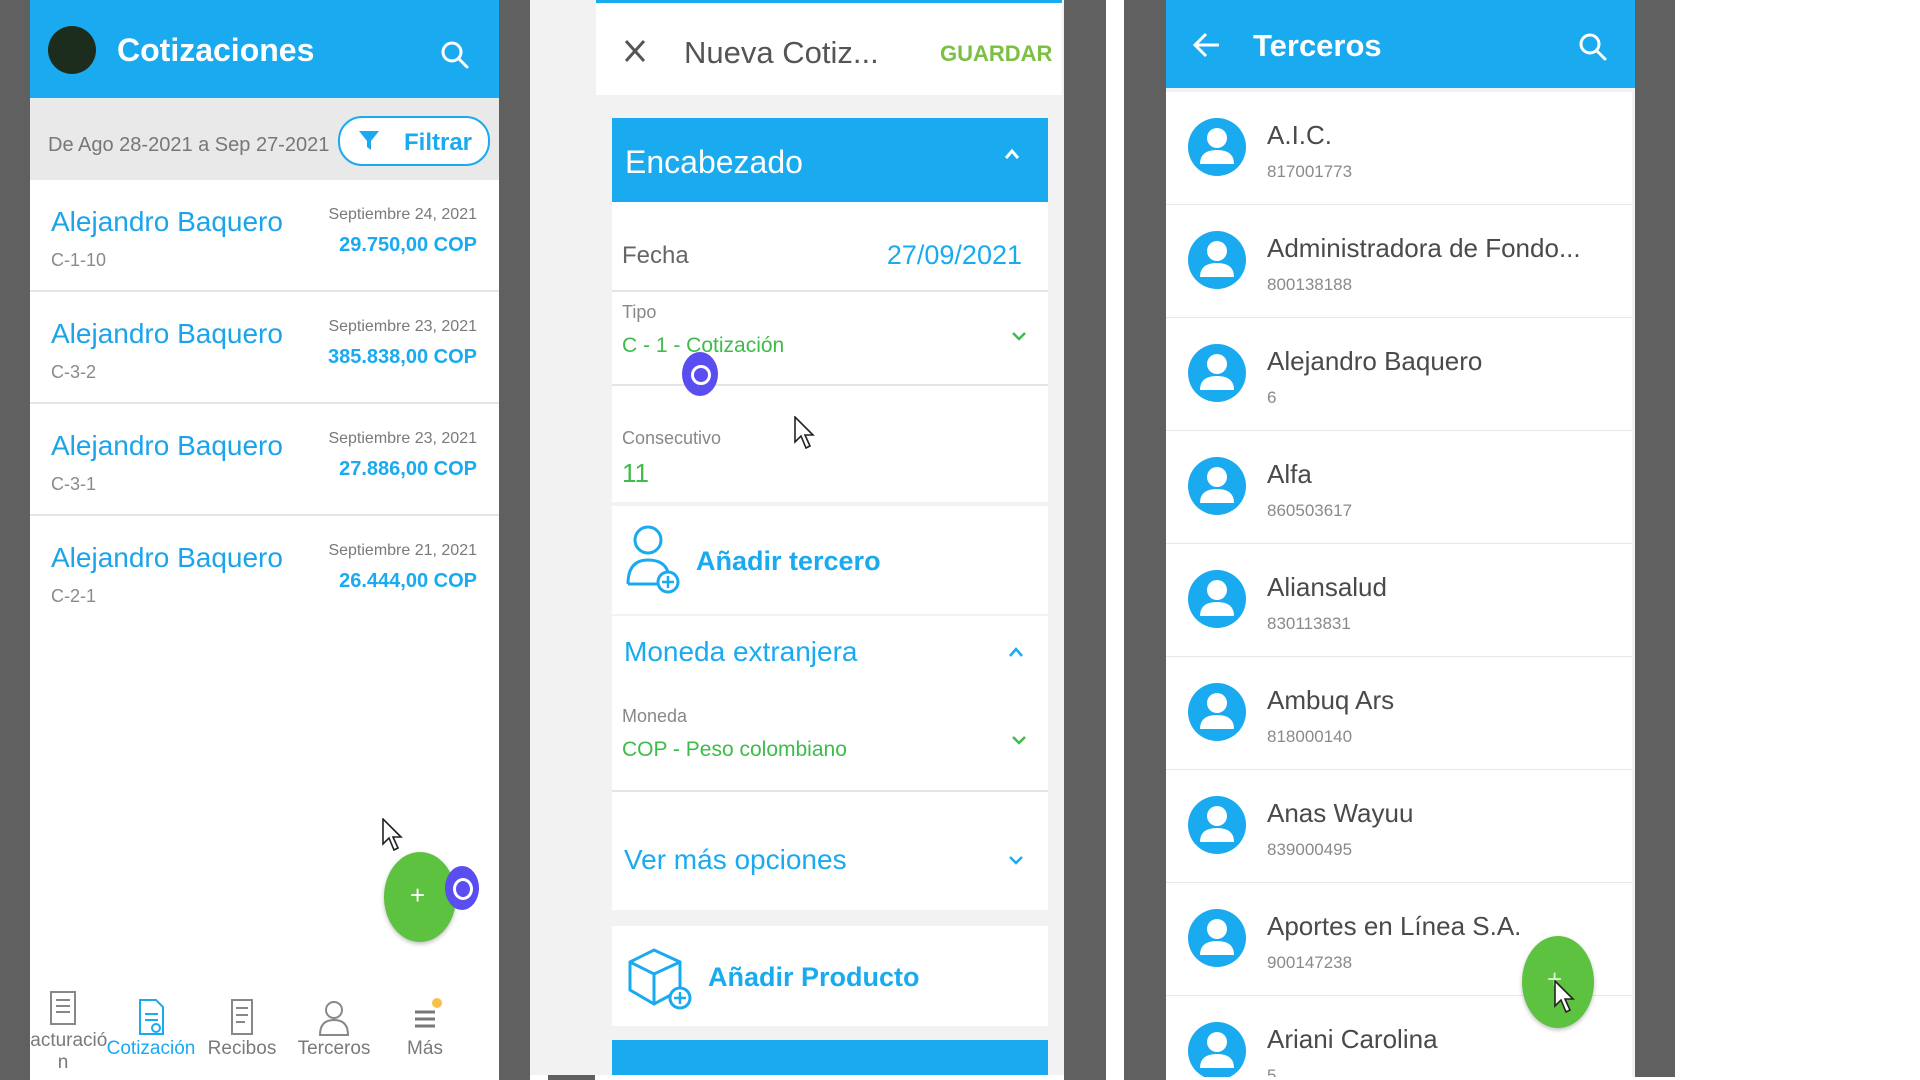 The image size is (1920, 1080). I want to click on quote-amount: 26.444,00 COP, so click(408, 581).